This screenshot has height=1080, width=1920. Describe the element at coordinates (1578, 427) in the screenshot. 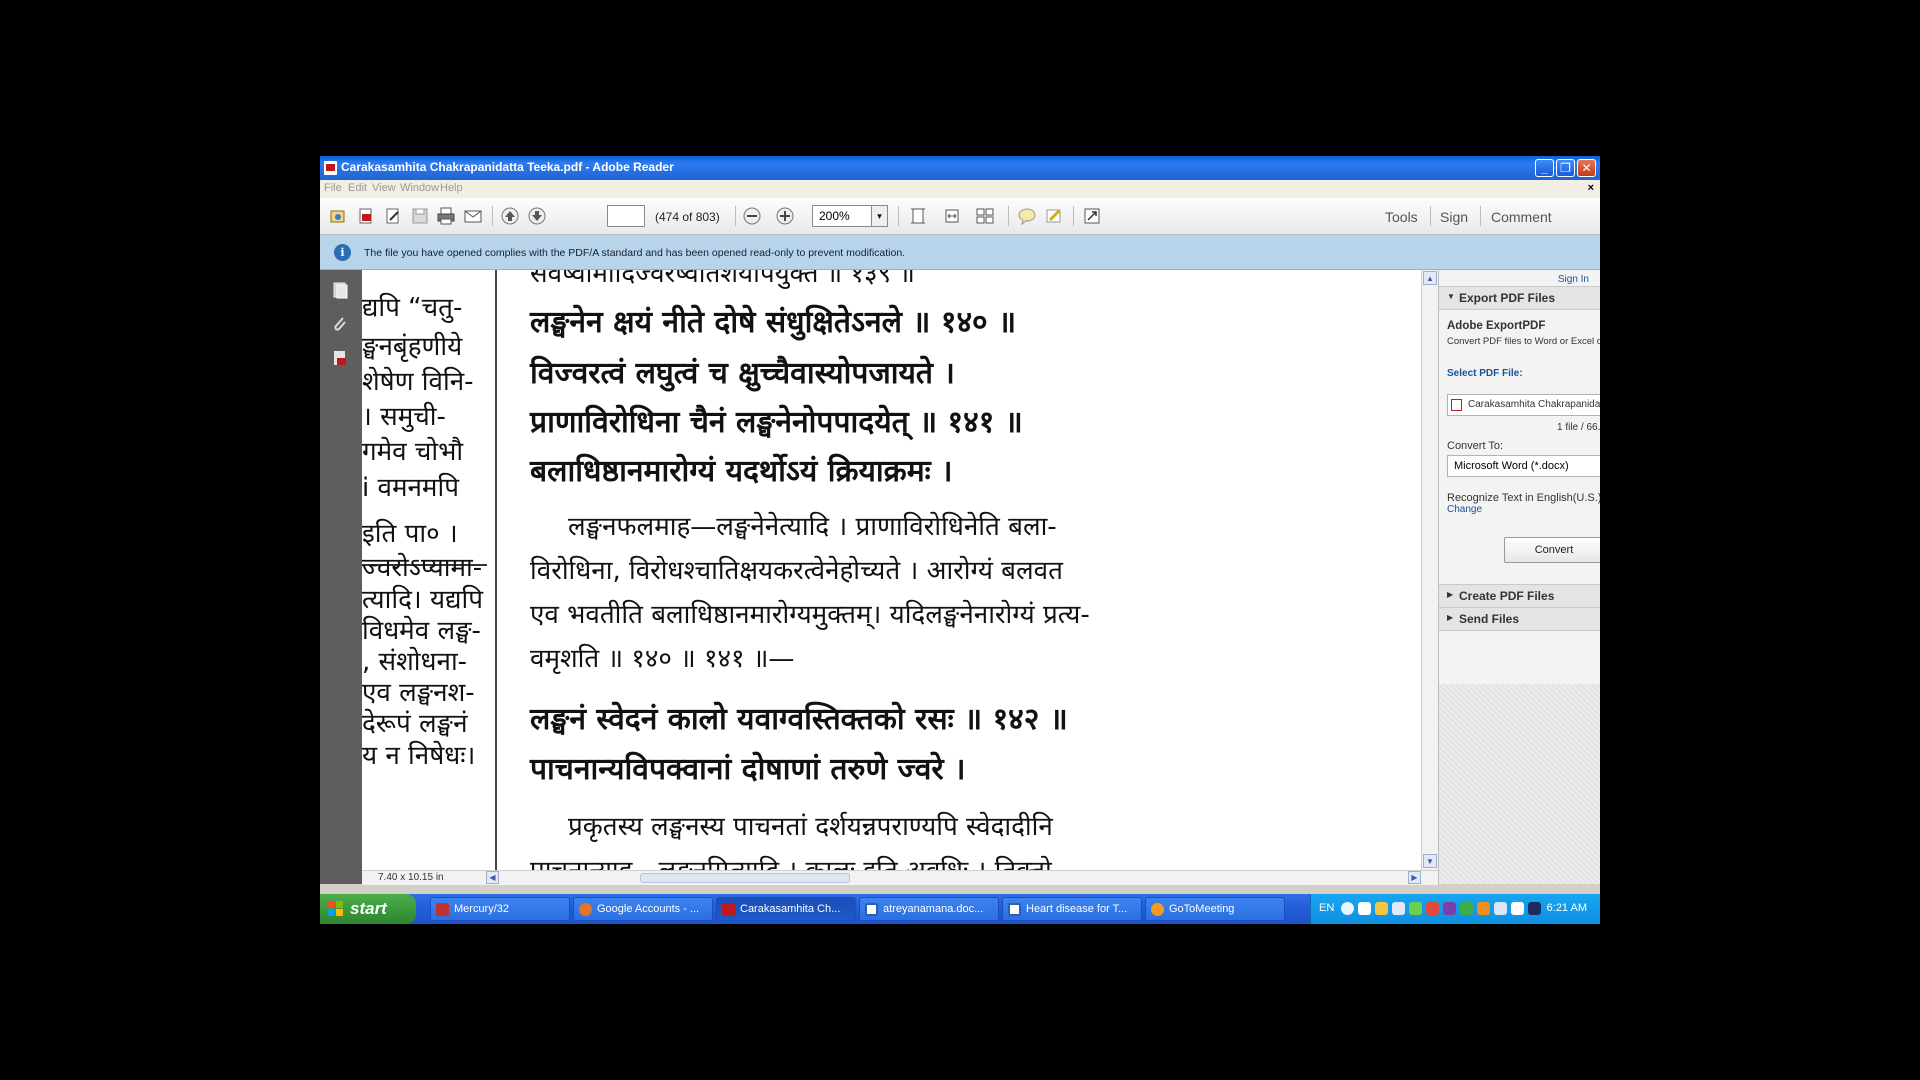

I see `file-info: 1 file / 66.96 MB` at that location.